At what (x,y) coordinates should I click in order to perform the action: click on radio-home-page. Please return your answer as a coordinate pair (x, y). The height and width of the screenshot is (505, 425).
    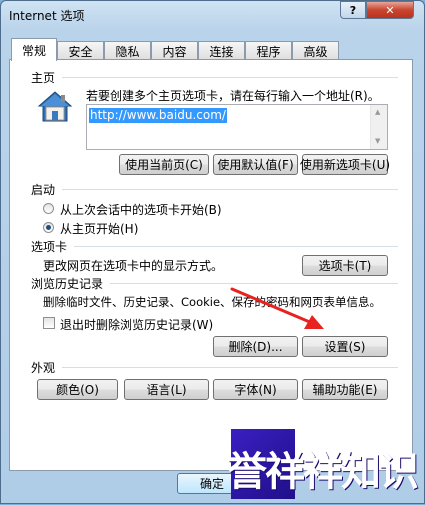
    Looking at the image, I should click on (48, 227).